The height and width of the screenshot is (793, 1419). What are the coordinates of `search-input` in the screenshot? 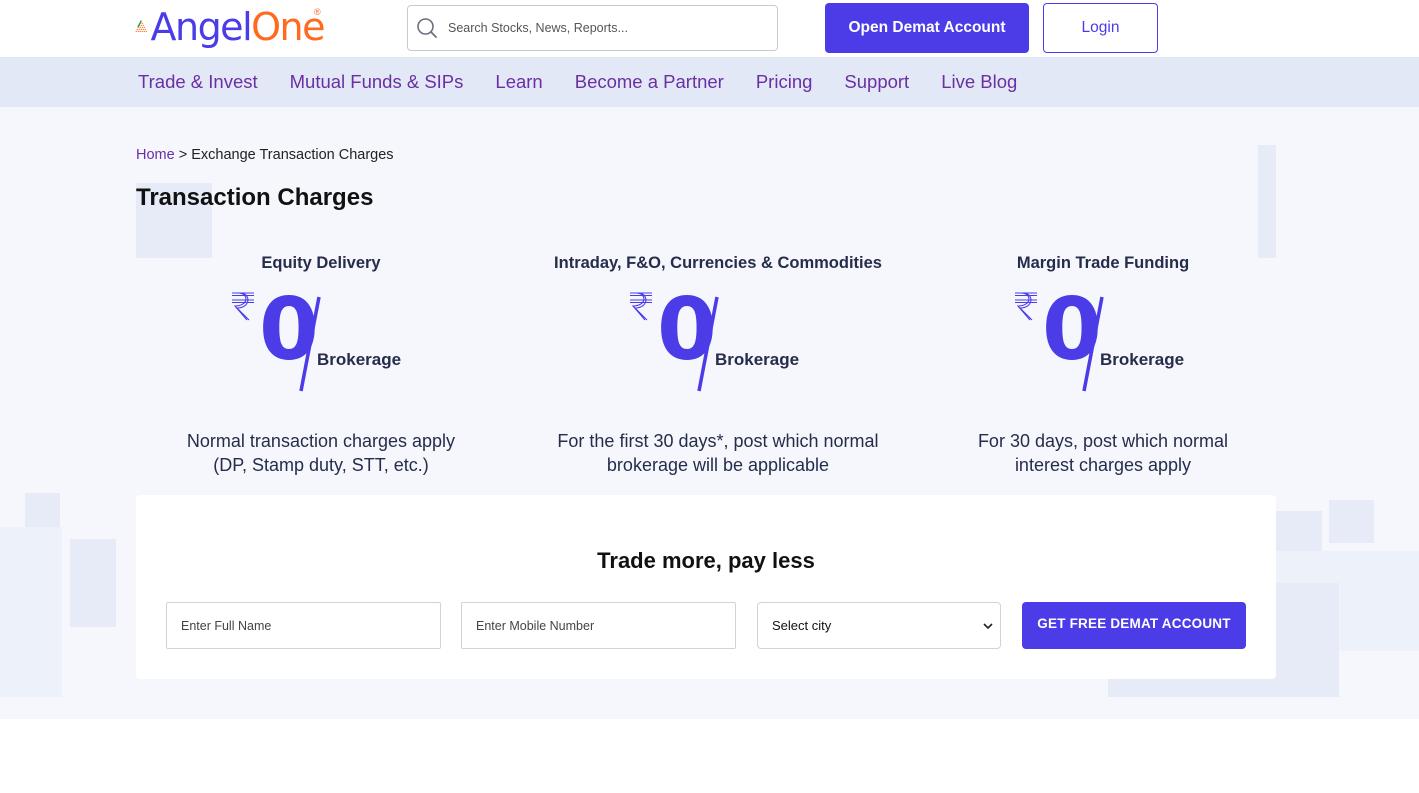 It's located at (598, 28).